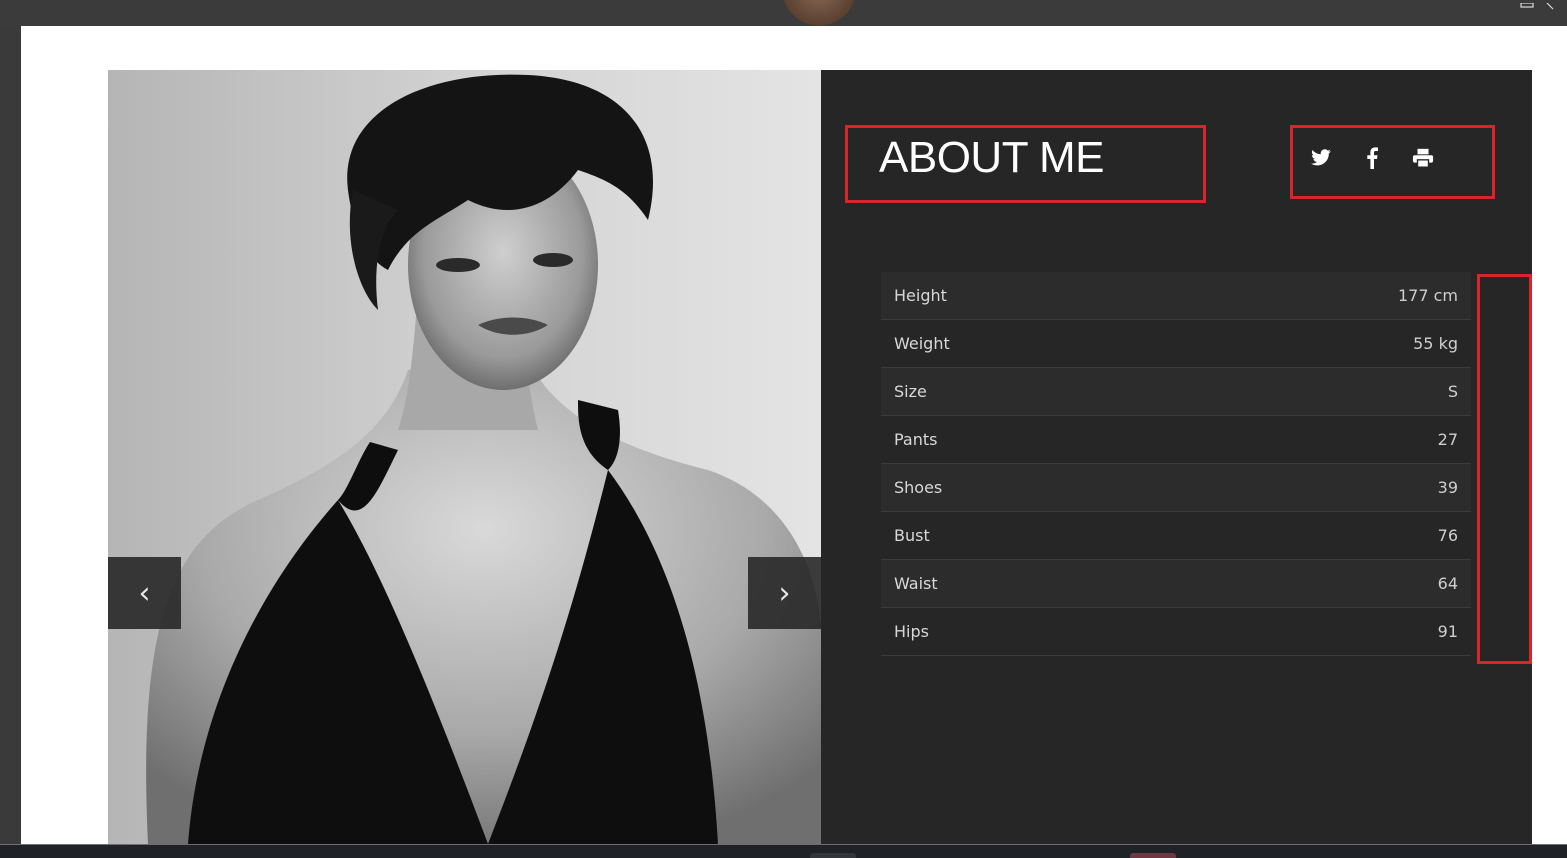 Image resolution: width=1567 pixels, height=858 pixels. What do you see at coordinates (1176, 392) in the screenshot?
I see `table-row: Size S` at bounding box center [1176, 392].